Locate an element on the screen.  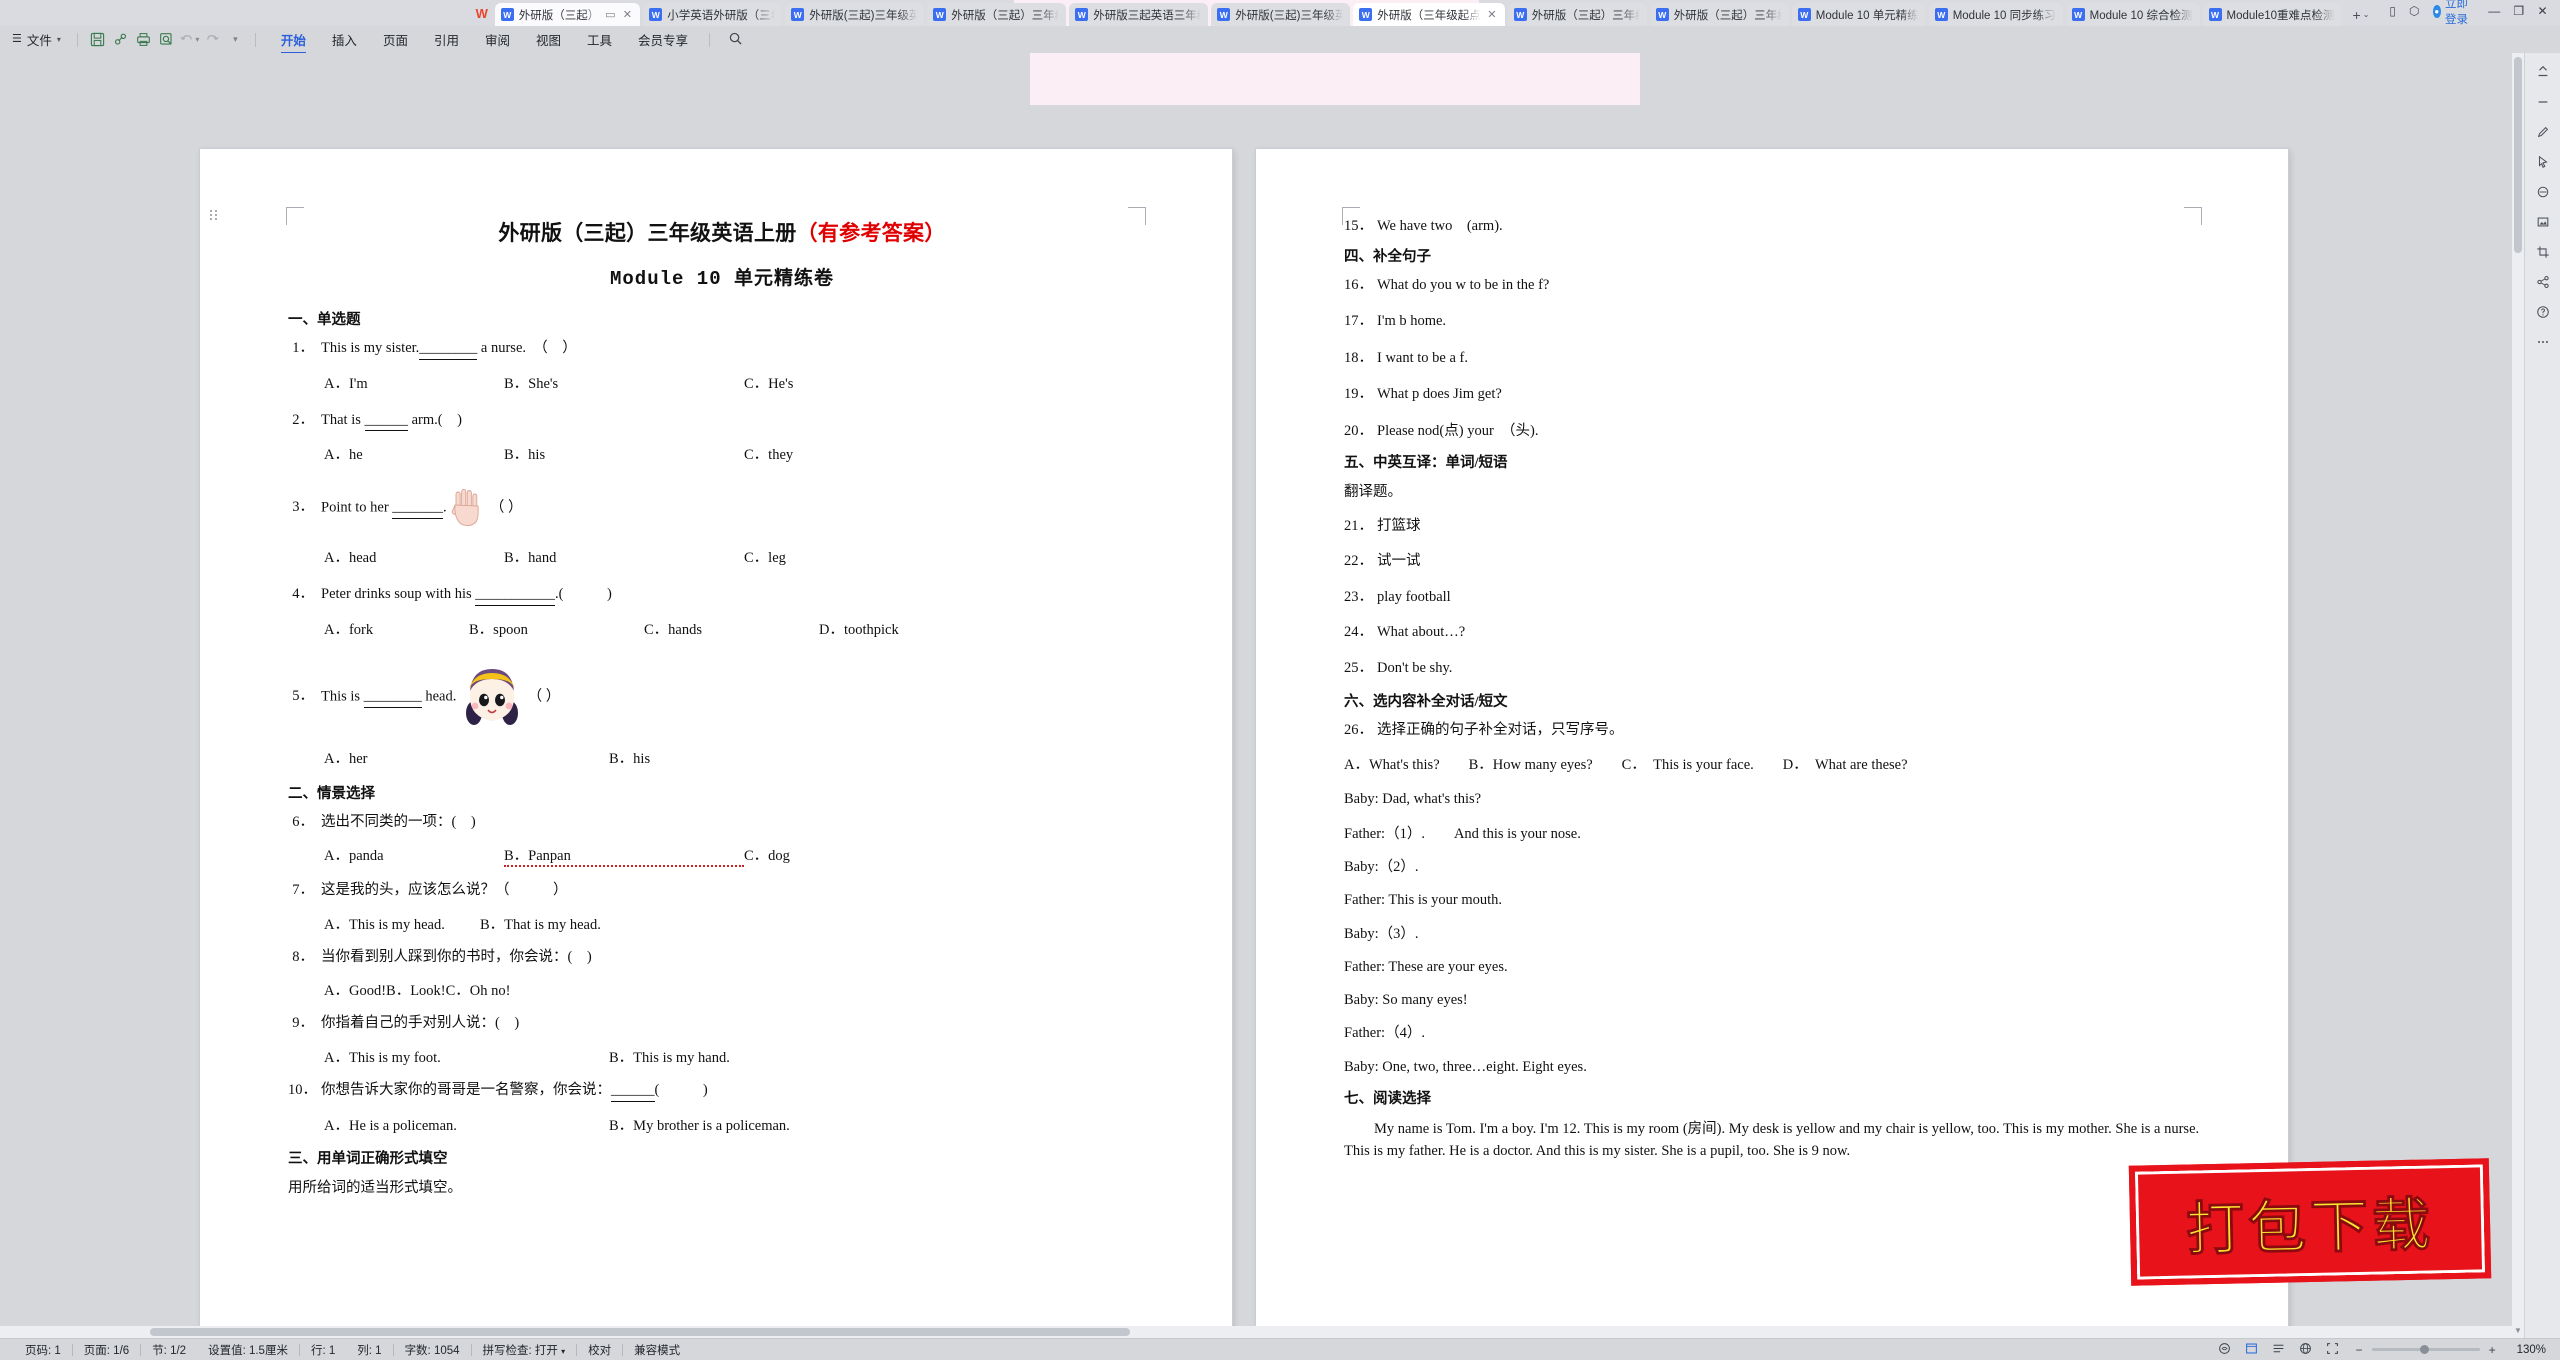
share-icon is located at coordinates (2543, 282).